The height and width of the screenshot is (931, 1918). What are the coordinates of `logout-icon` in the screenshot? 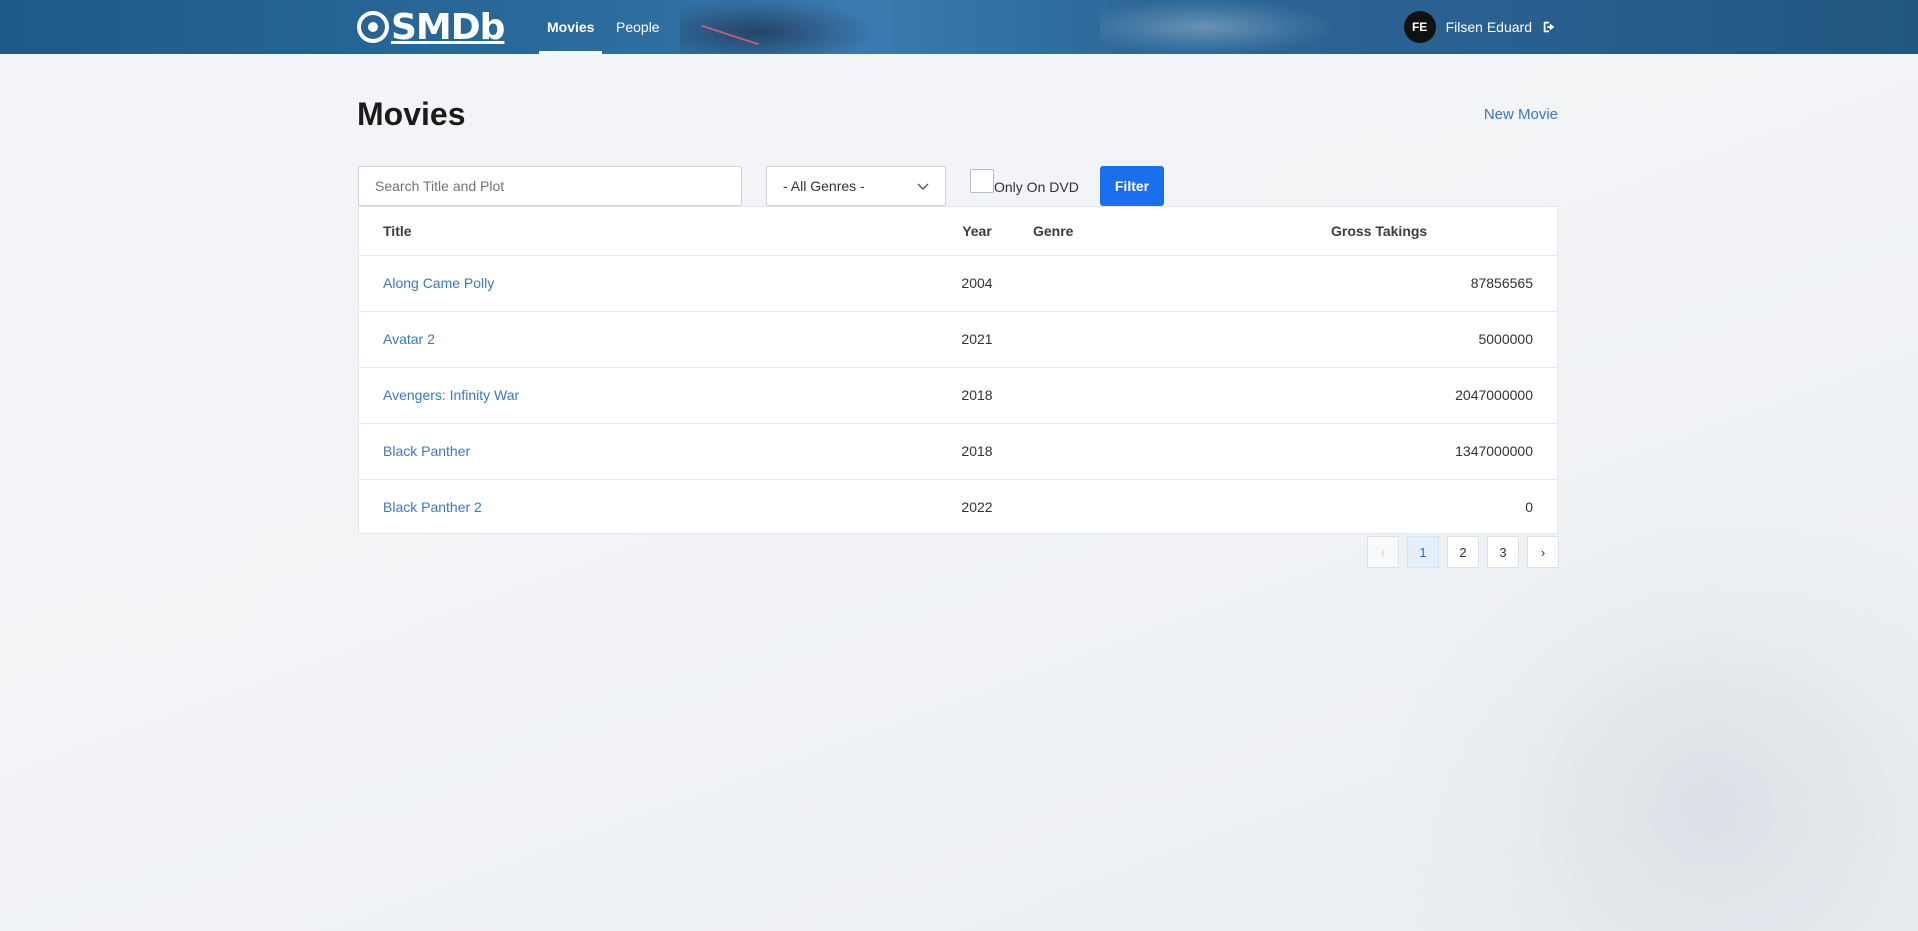 It's located at (1549, 27).